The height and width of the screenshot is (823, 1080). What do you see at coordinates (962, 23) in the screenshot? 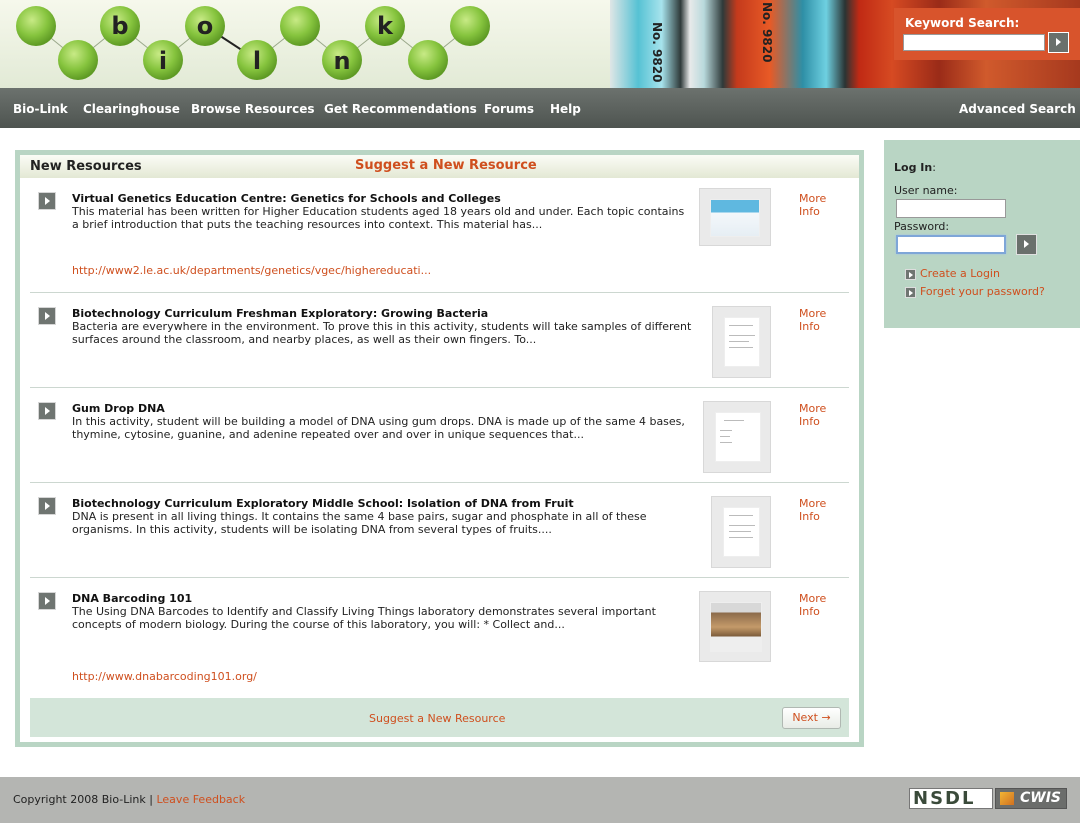
I see `keyword-search-label: Keyword Search:` at bounding box center [962, 23].